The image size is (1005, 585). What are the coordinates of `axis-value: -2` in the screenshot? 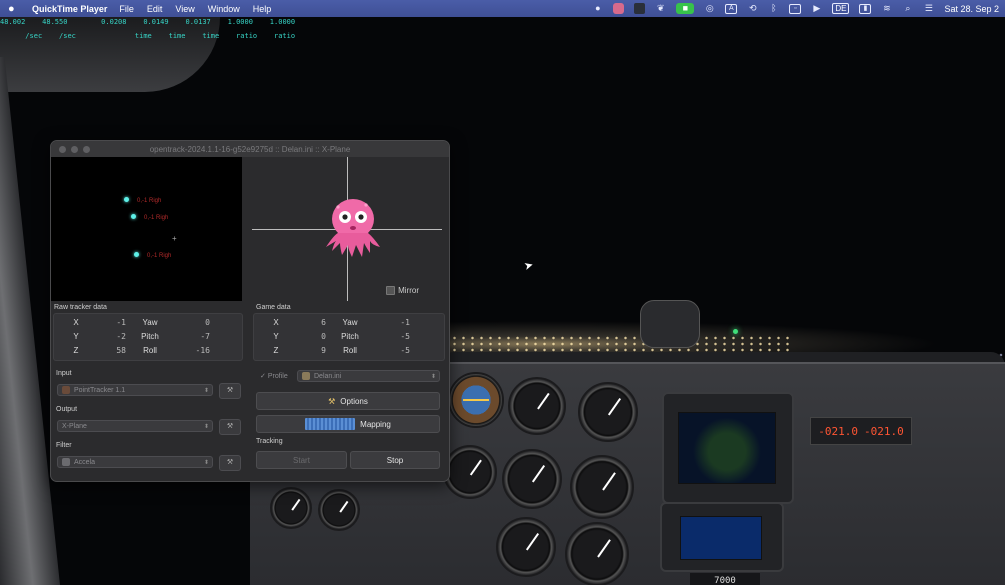 It's located at (121, 336).